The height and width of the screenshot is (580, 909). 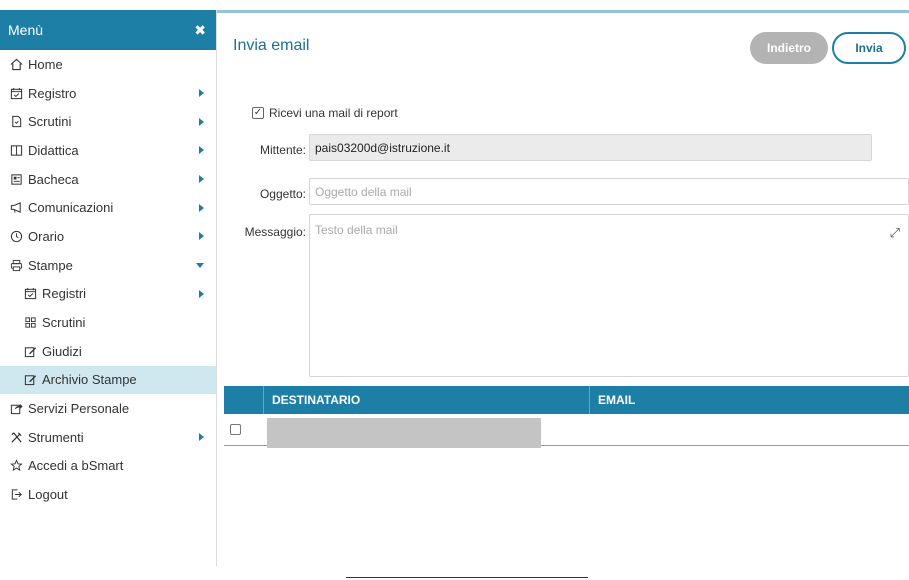 What do you see at coordinates (108, 351) in the screenshot?
I see `sidebar-item-giudizi: Giudizi` at bounding box center [108, 351].